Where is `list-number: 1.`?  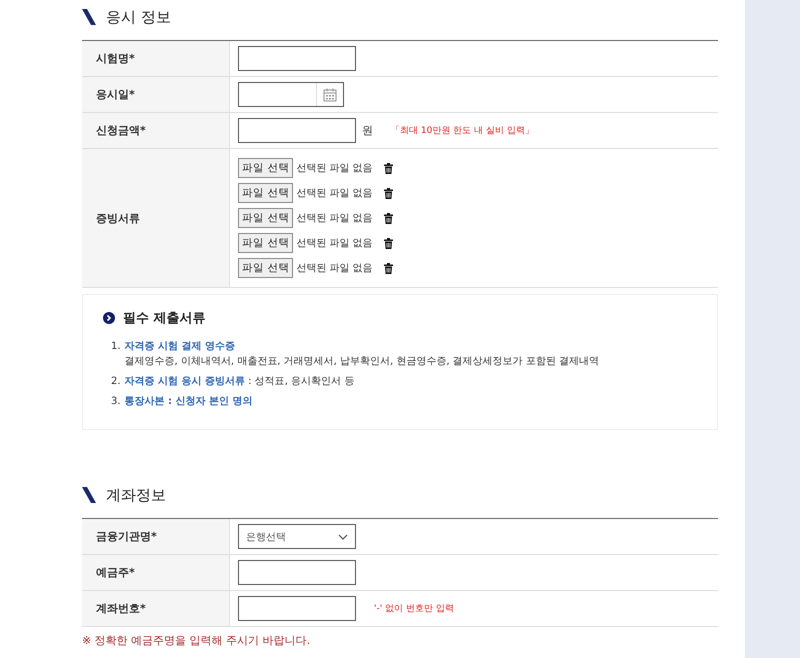 list-number: 1. is located at coordinates (116, 347).